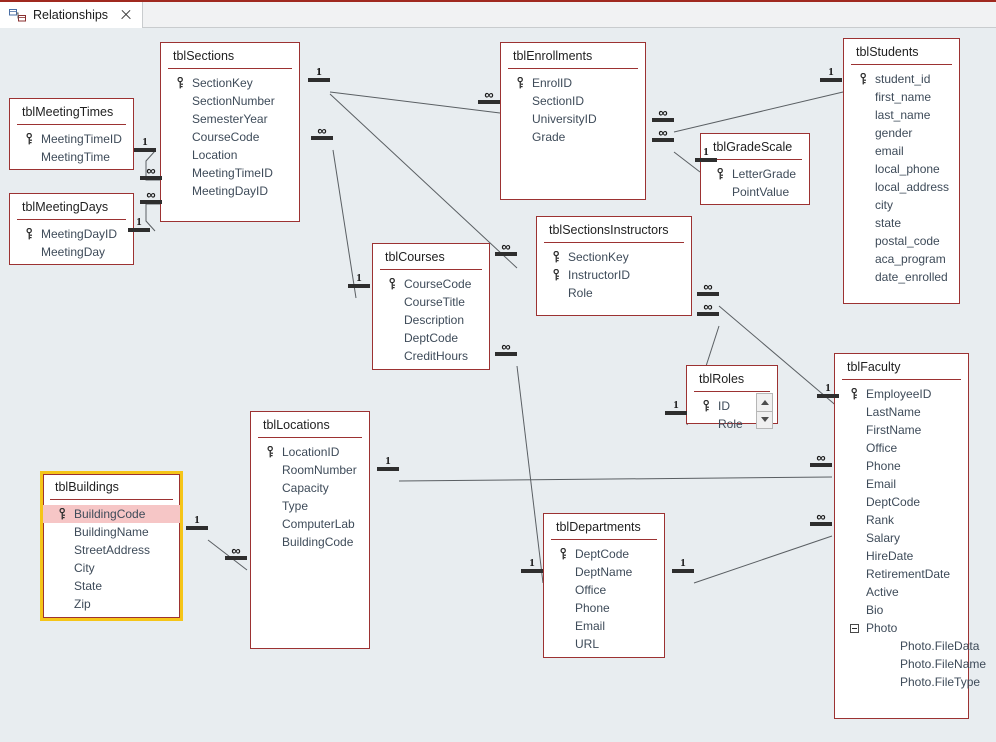 The image size is (996, 742). Describe the element at coordinates (230, 119) in the screenshot. I see `field-row: SemesterYear` at that location.